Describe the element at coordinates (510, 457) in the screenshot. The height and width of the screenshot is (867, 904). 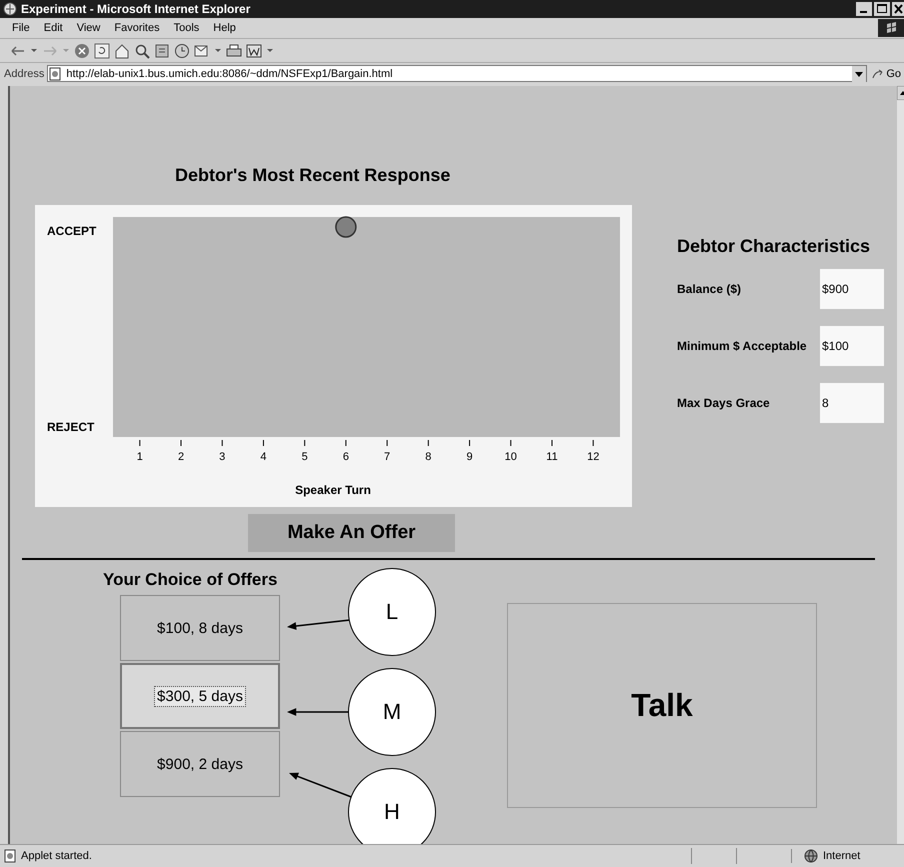
I see `tick-label: 10` at that location.